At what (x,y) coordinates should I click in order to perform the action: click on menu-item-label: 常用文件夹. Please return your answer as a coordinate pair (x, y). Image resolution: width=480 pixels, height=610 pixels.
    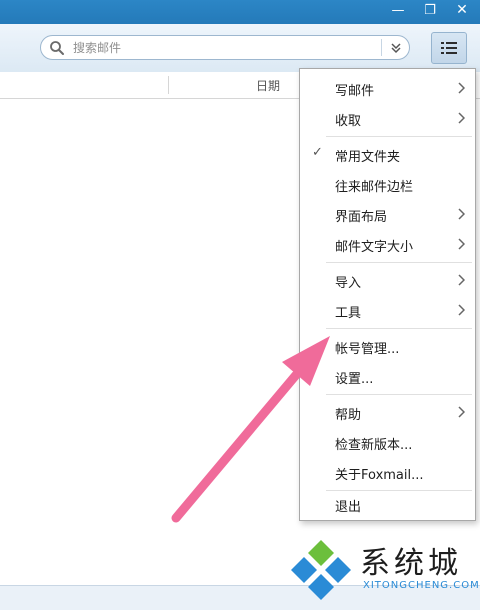
    Looking at the image, I should click on (368, 157).